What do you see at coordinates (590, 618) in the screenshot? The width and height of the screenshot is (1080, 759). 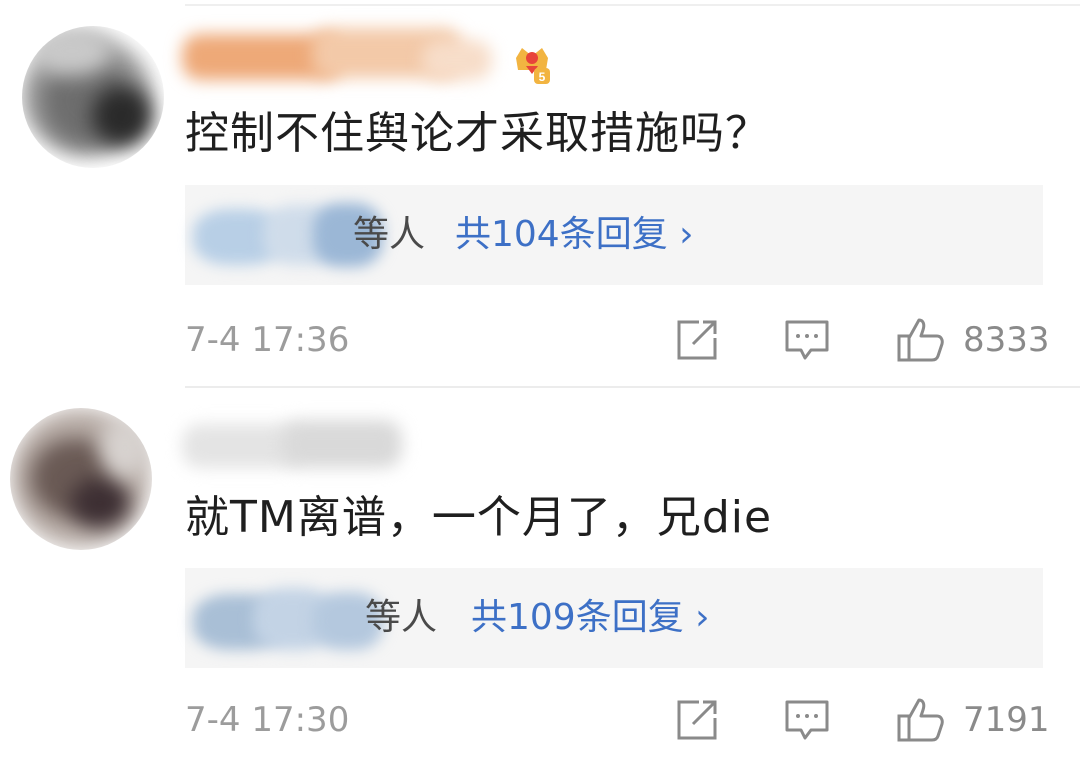 I see `view-replies-link: 共109条回复 ›` at bounding box center [590, 618].